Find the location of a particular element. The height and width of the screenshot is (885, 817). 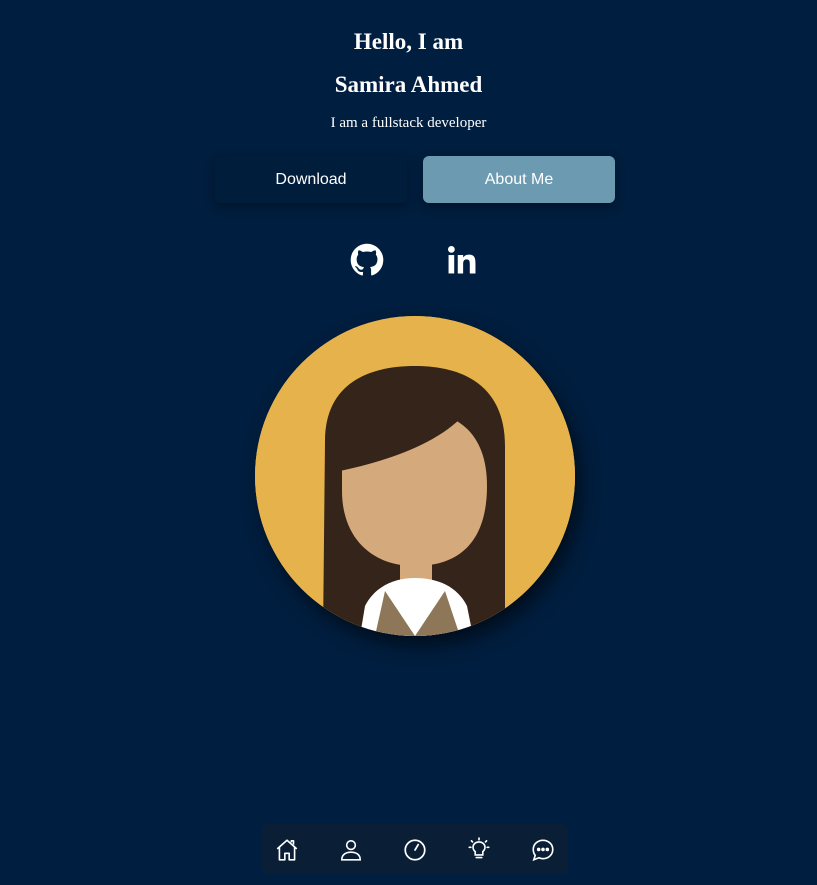

nav-about is located at coordinates (351, 850).